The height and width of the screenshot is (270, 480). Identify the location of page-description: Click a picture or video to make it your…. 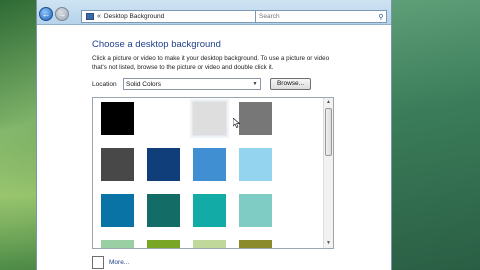
(211, 63).